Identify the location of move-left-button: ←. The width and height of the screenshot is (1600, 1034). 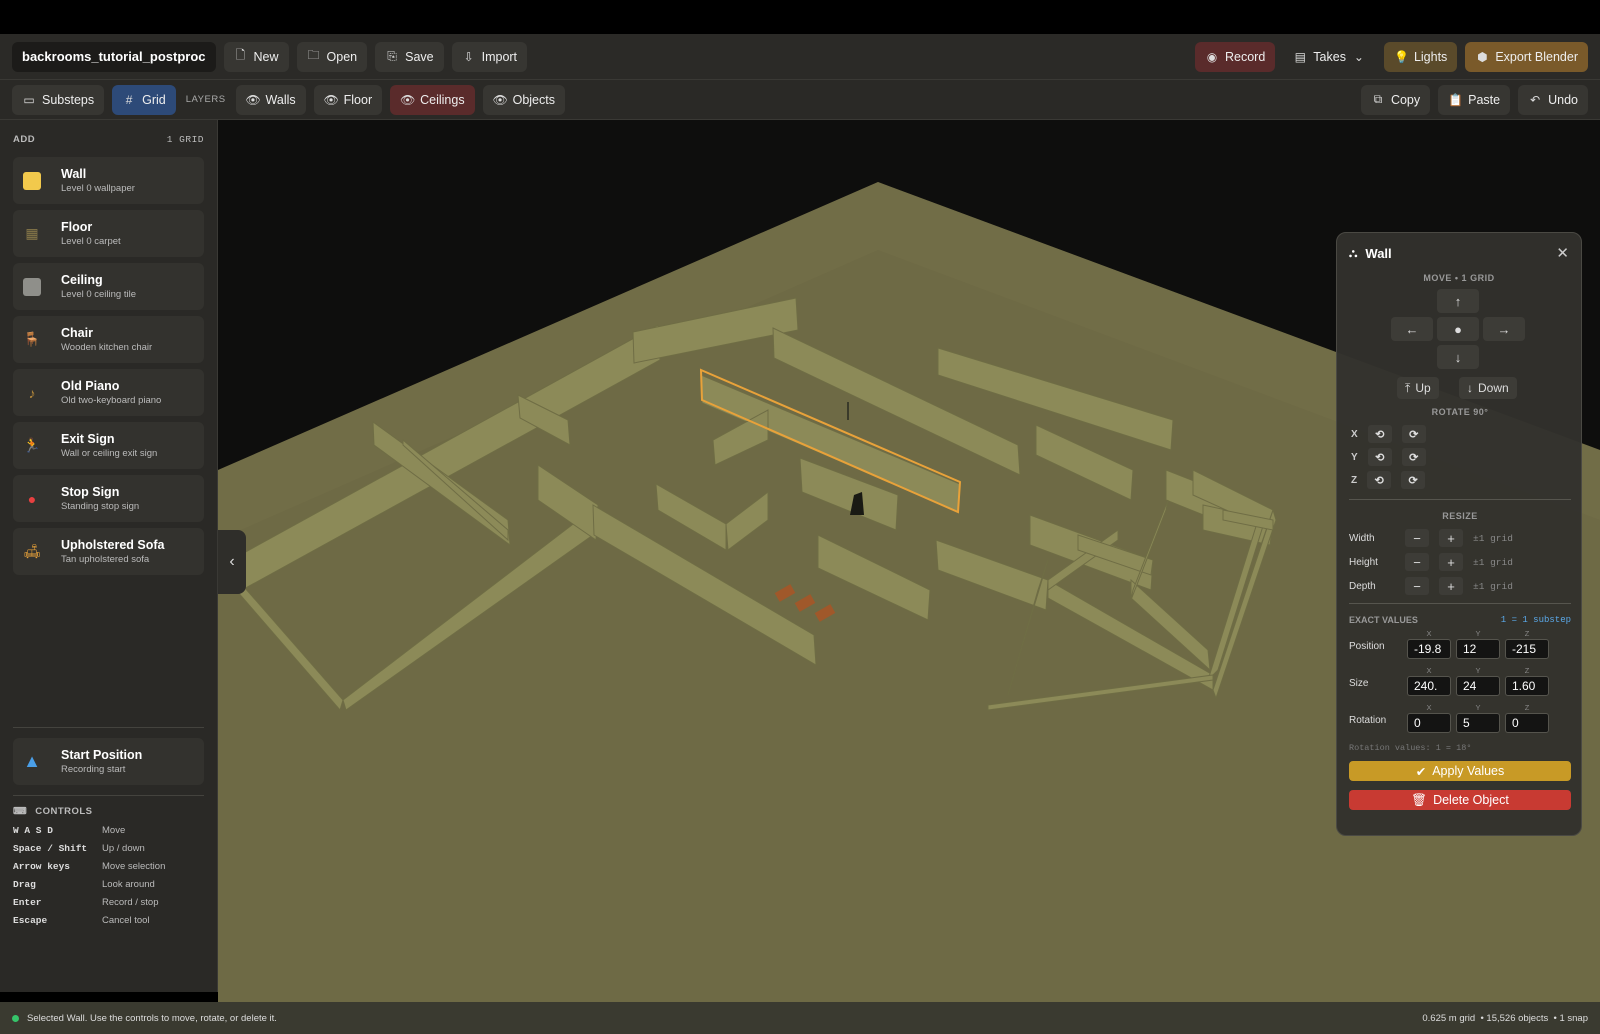
(1412, 329).